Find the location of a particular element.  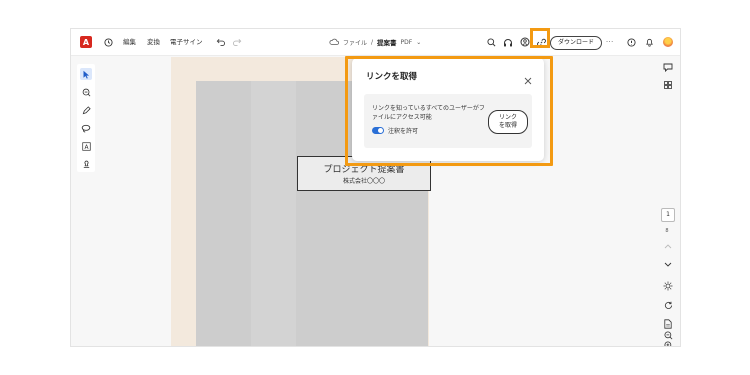

file-extension: PDF is located at coordinates (406, 42).